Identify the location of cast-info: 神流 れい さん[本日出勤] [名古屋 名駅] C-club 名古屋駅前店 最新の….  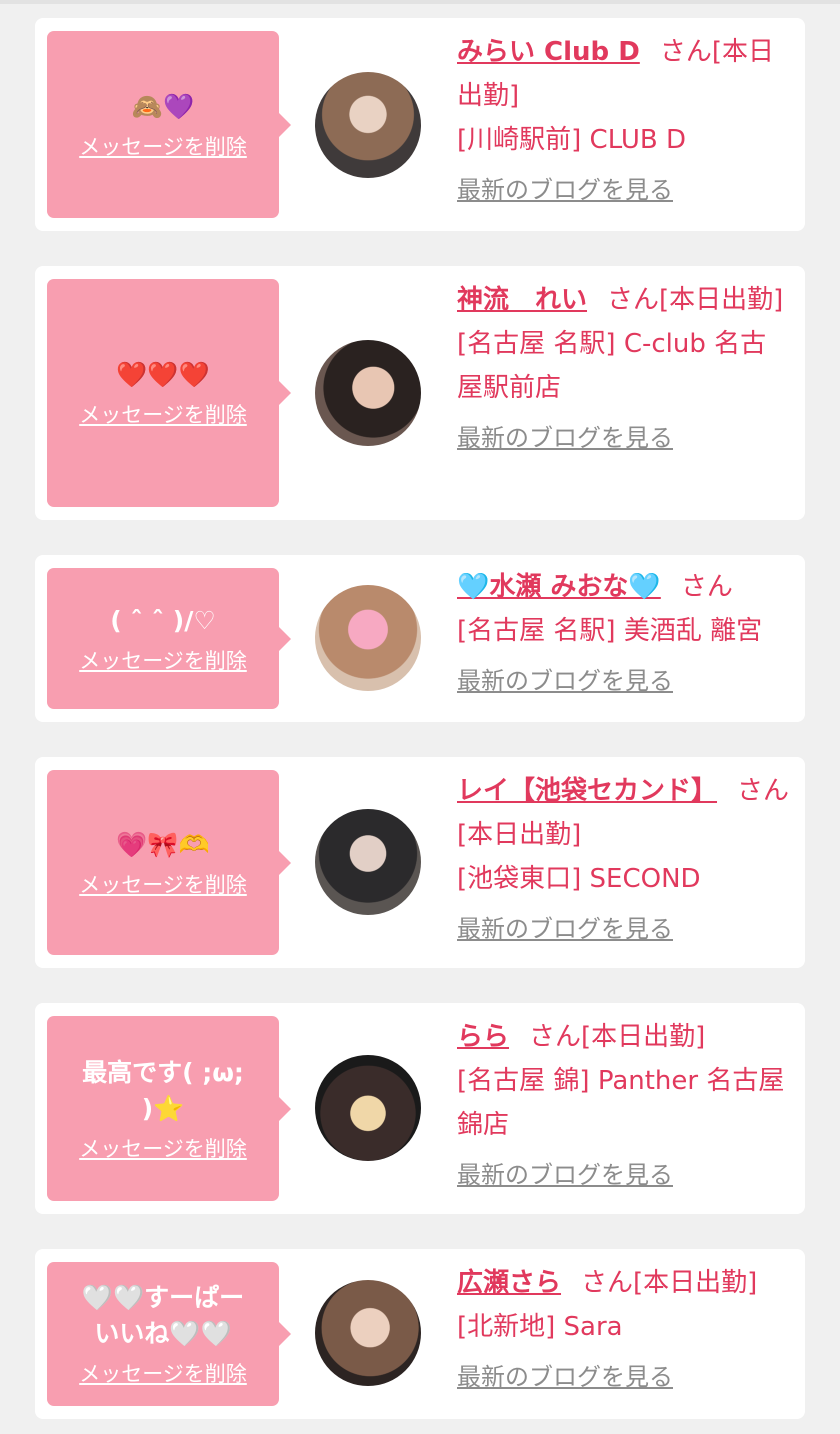
(624, 369).